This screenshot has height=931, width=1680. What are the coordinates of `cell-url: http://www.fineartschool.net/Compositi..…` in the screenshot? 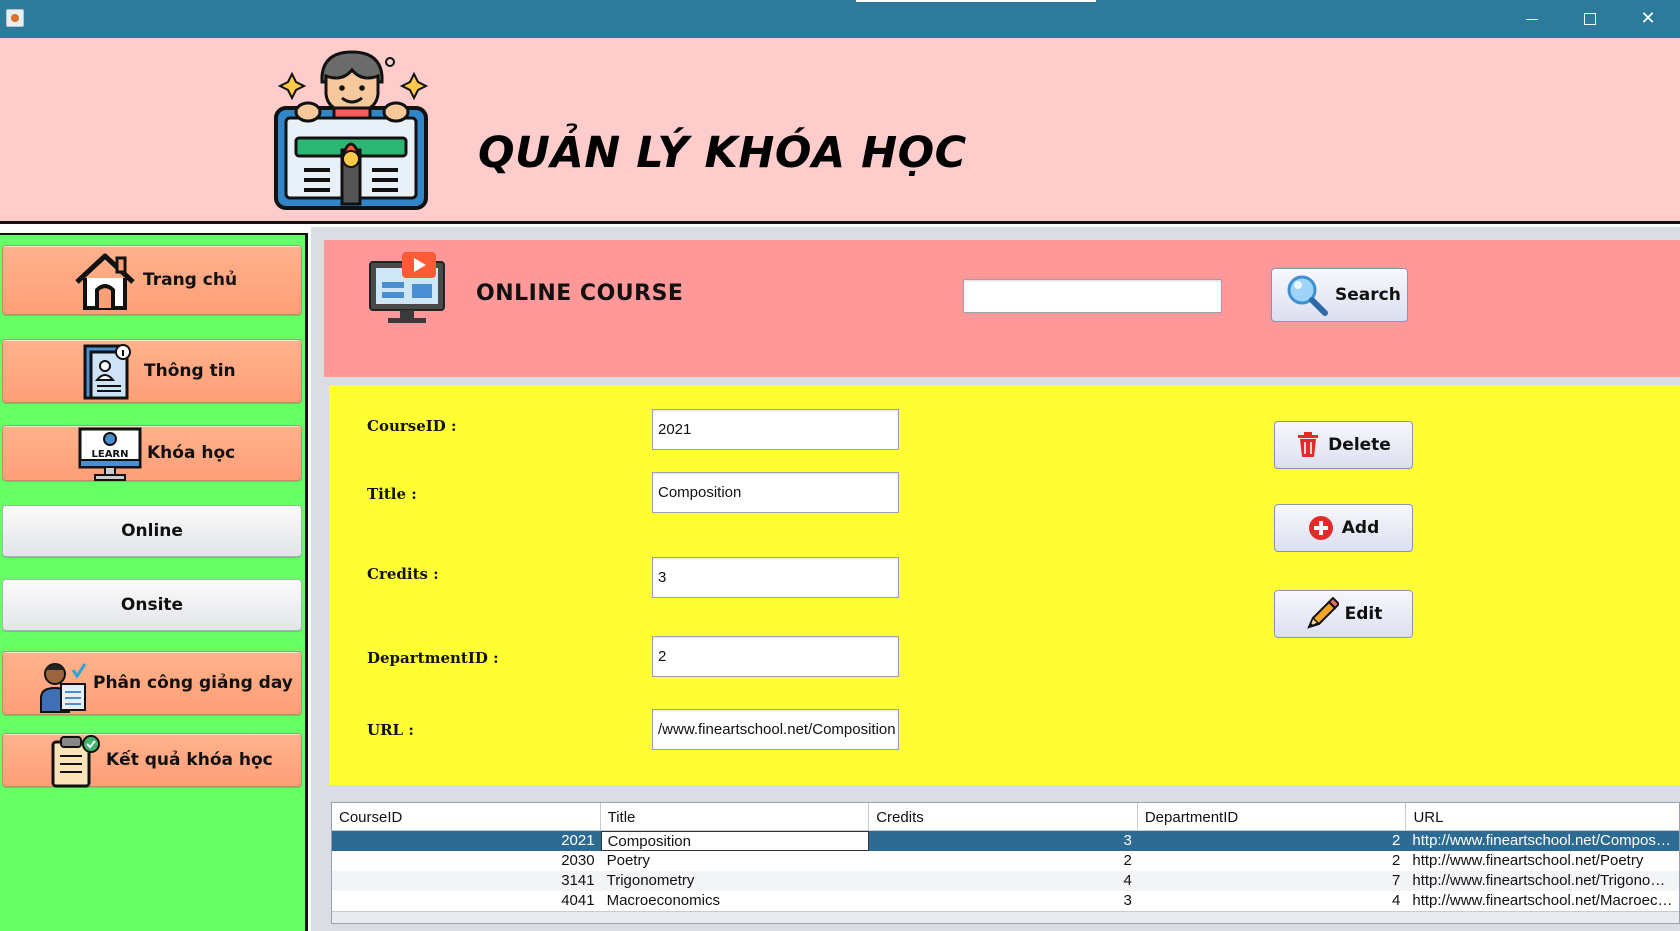 It's located at (1545, 840).